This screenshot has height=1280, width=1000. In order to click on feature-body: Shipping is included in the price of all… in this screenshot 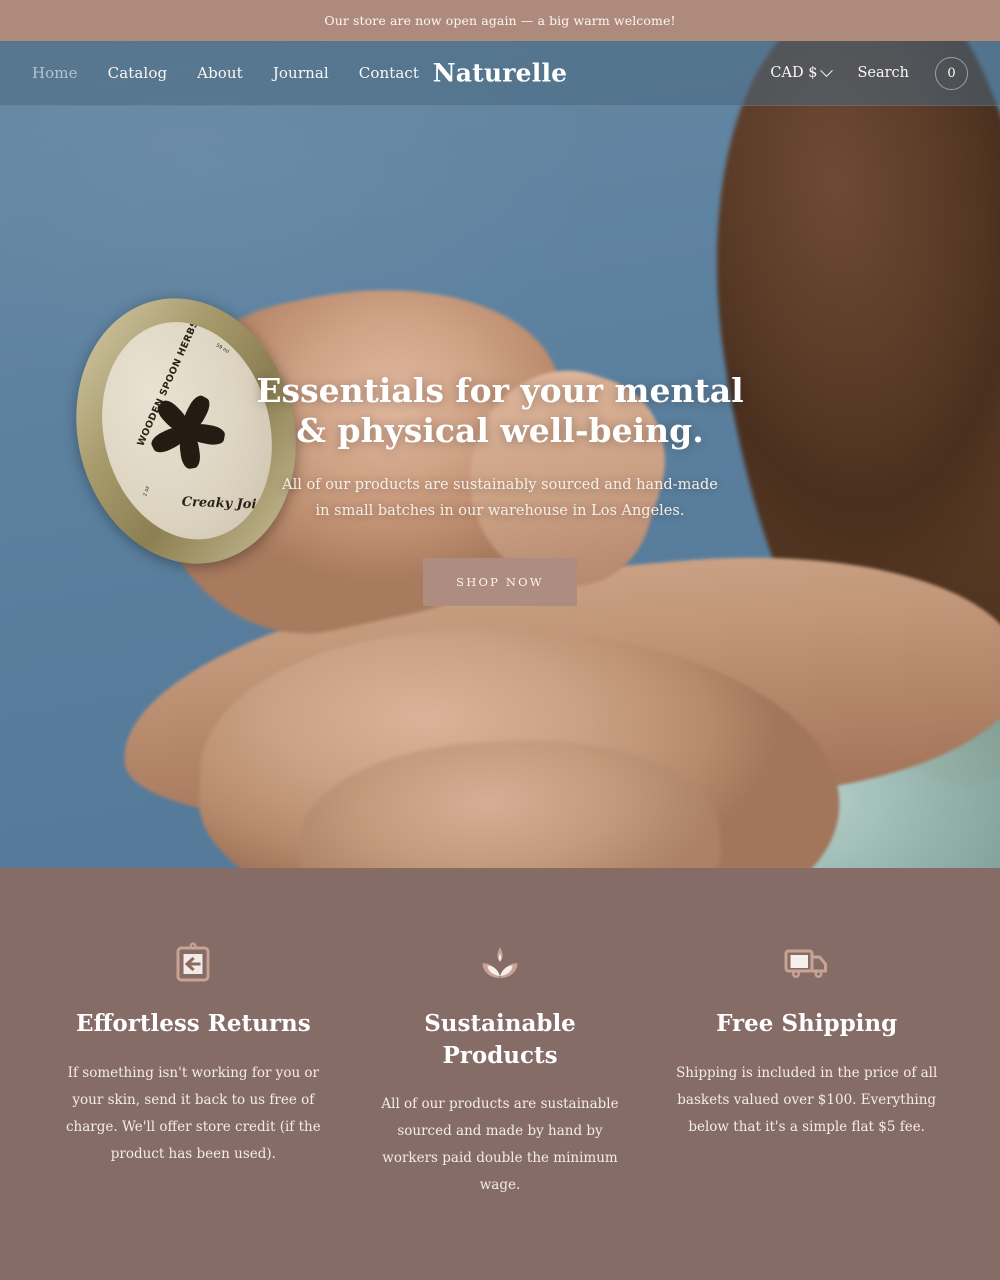, I will do `click(807, 1099)`.